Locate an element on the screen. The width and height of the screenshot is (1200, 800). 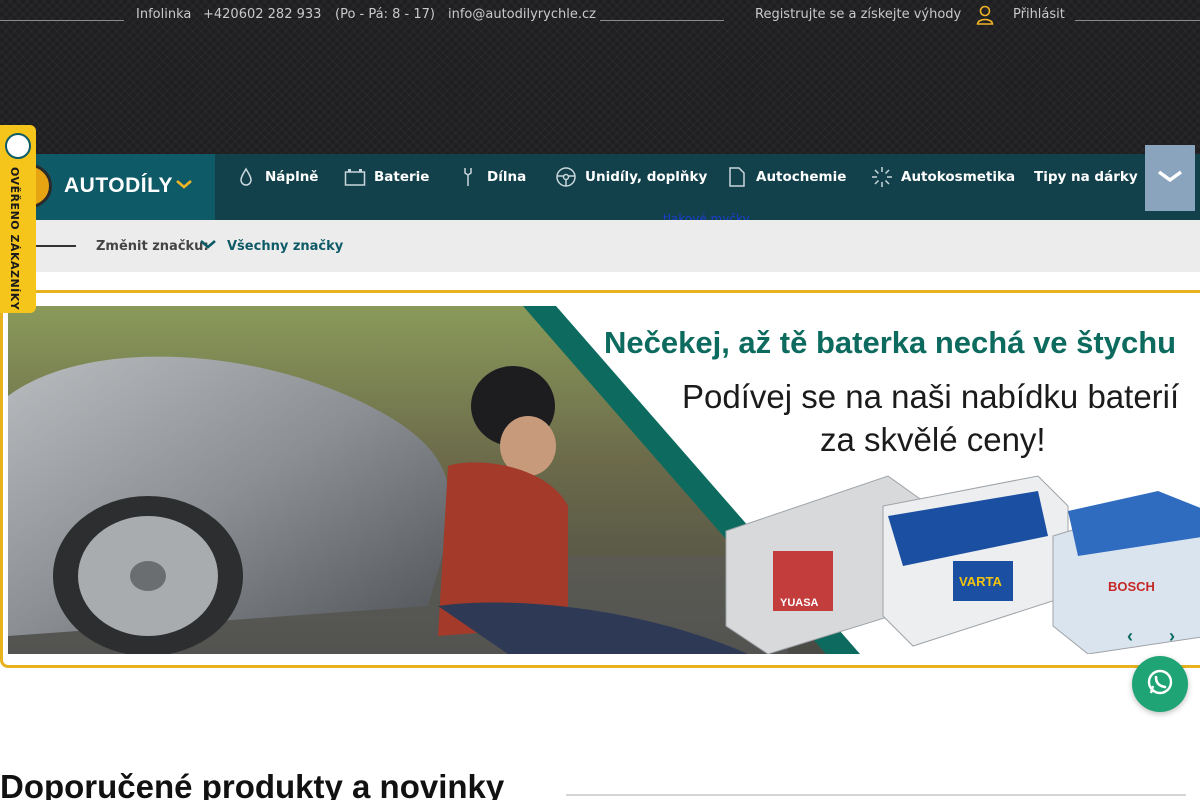
sparkle-icon is located at coordinates (882, 177).